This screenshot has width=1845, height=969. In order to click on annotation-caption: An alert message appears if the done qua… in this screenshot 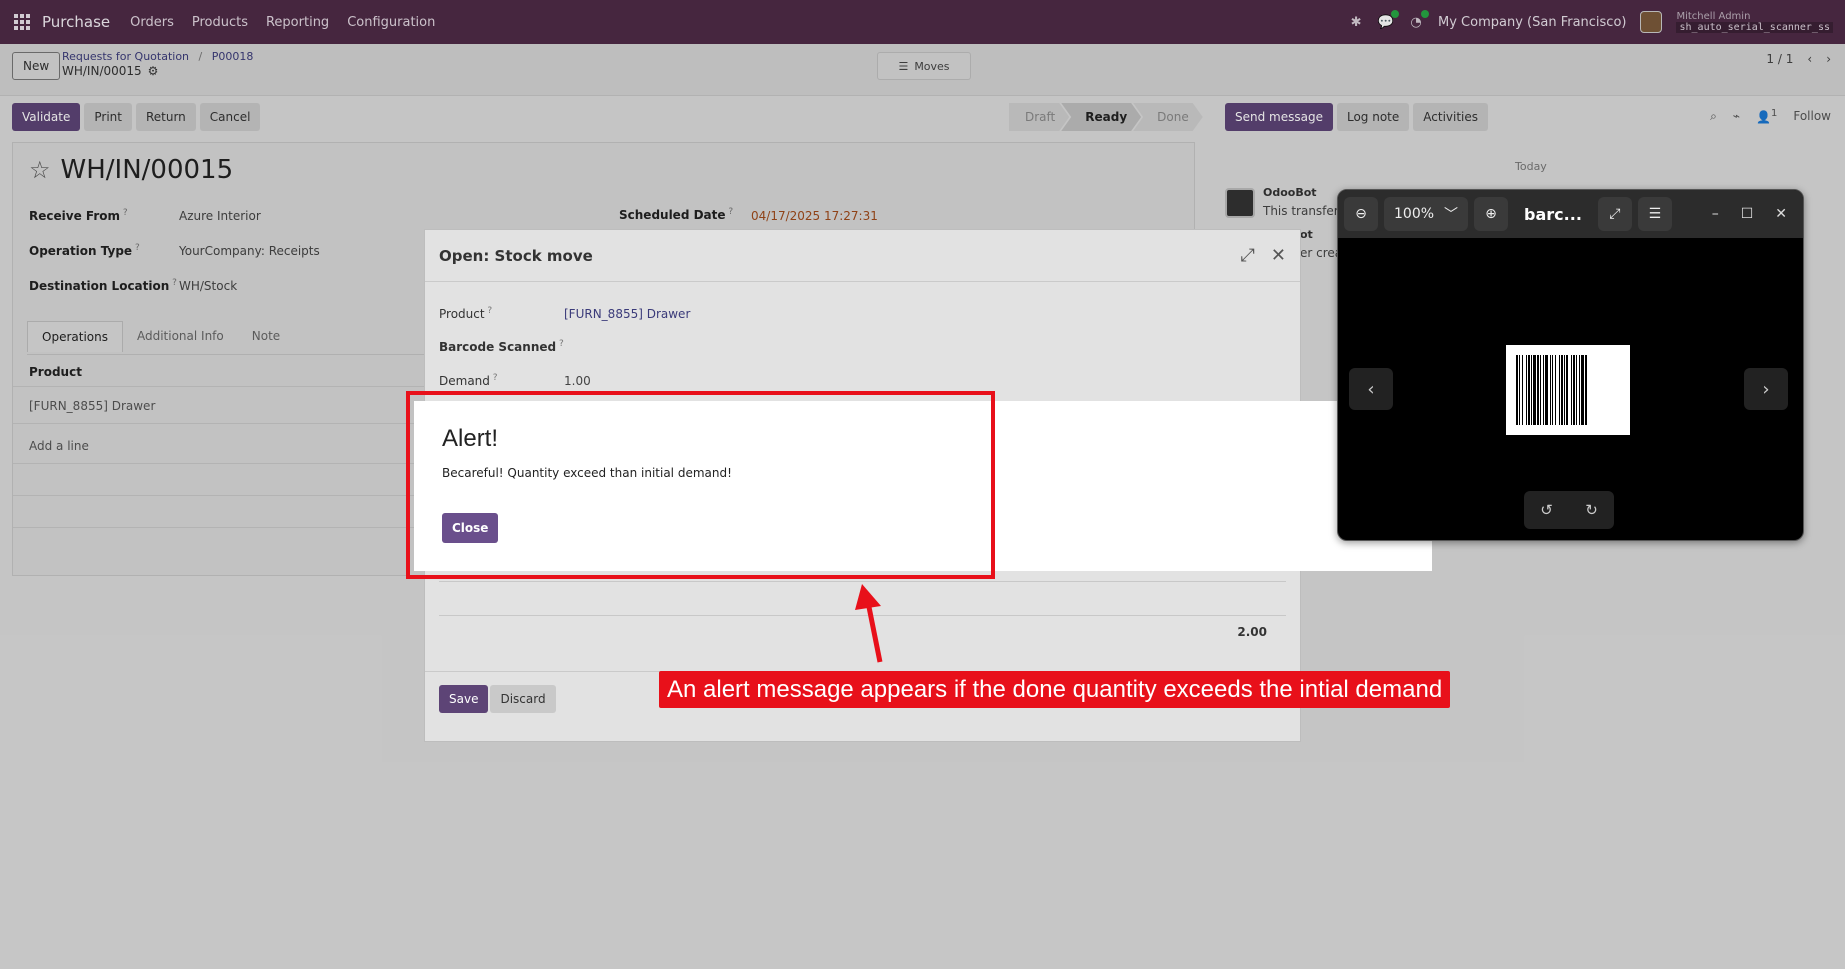, I will do `click(1055, 689)`.